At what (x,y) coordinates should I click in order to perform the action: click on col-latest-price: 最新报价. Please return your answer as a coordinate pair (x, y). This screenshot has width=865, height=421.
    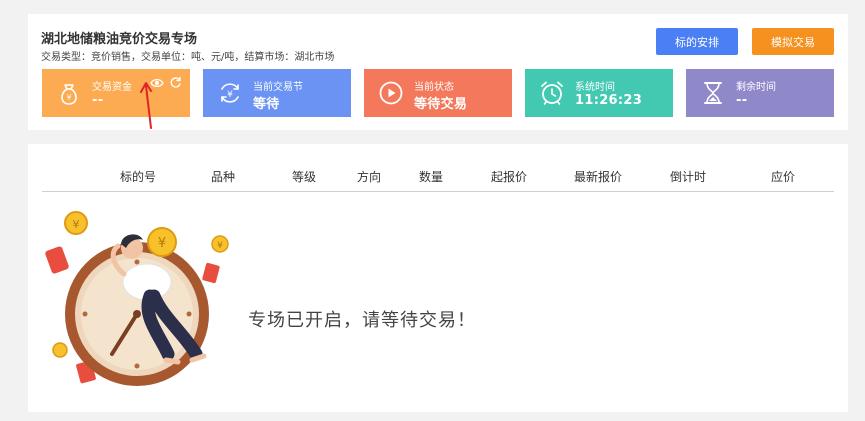
    Looking at the image, I should click on (598, 177).